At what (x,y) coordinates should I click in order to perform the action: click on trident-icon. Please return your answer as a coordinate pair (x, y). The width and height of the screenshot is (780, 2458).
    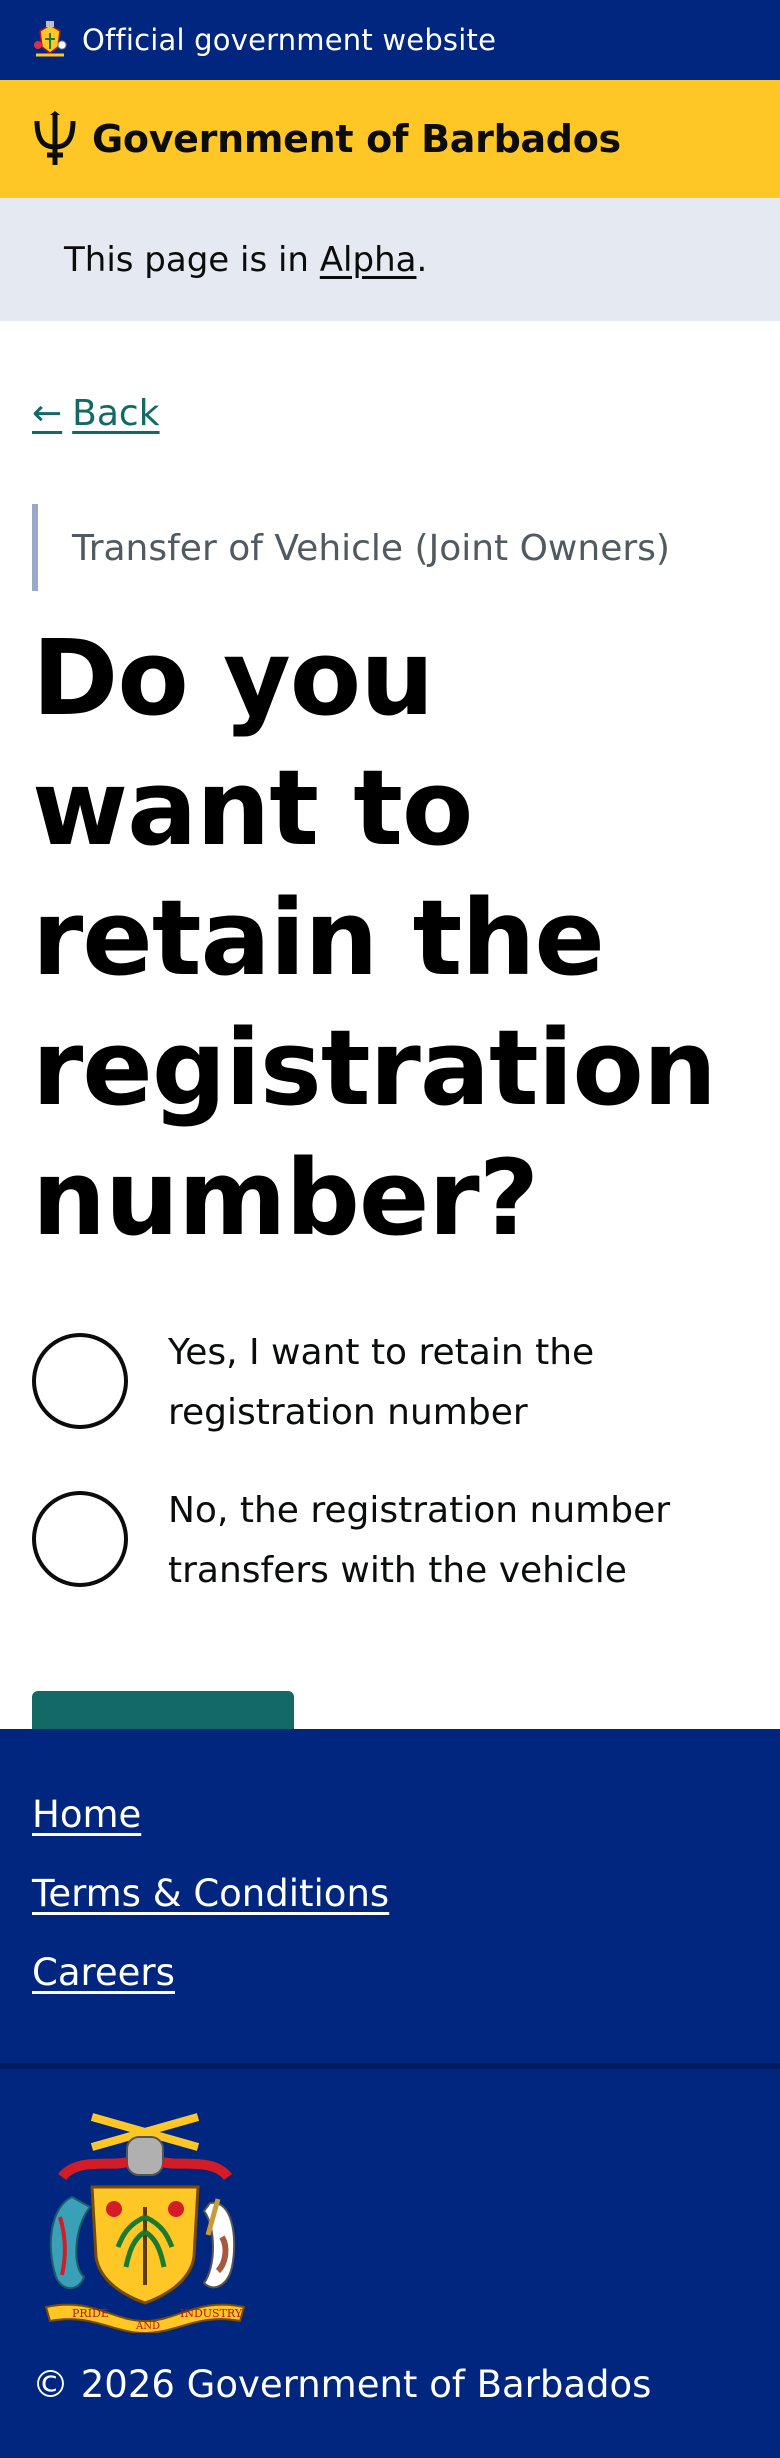
    Looking at the image, I should click on (55, 138).